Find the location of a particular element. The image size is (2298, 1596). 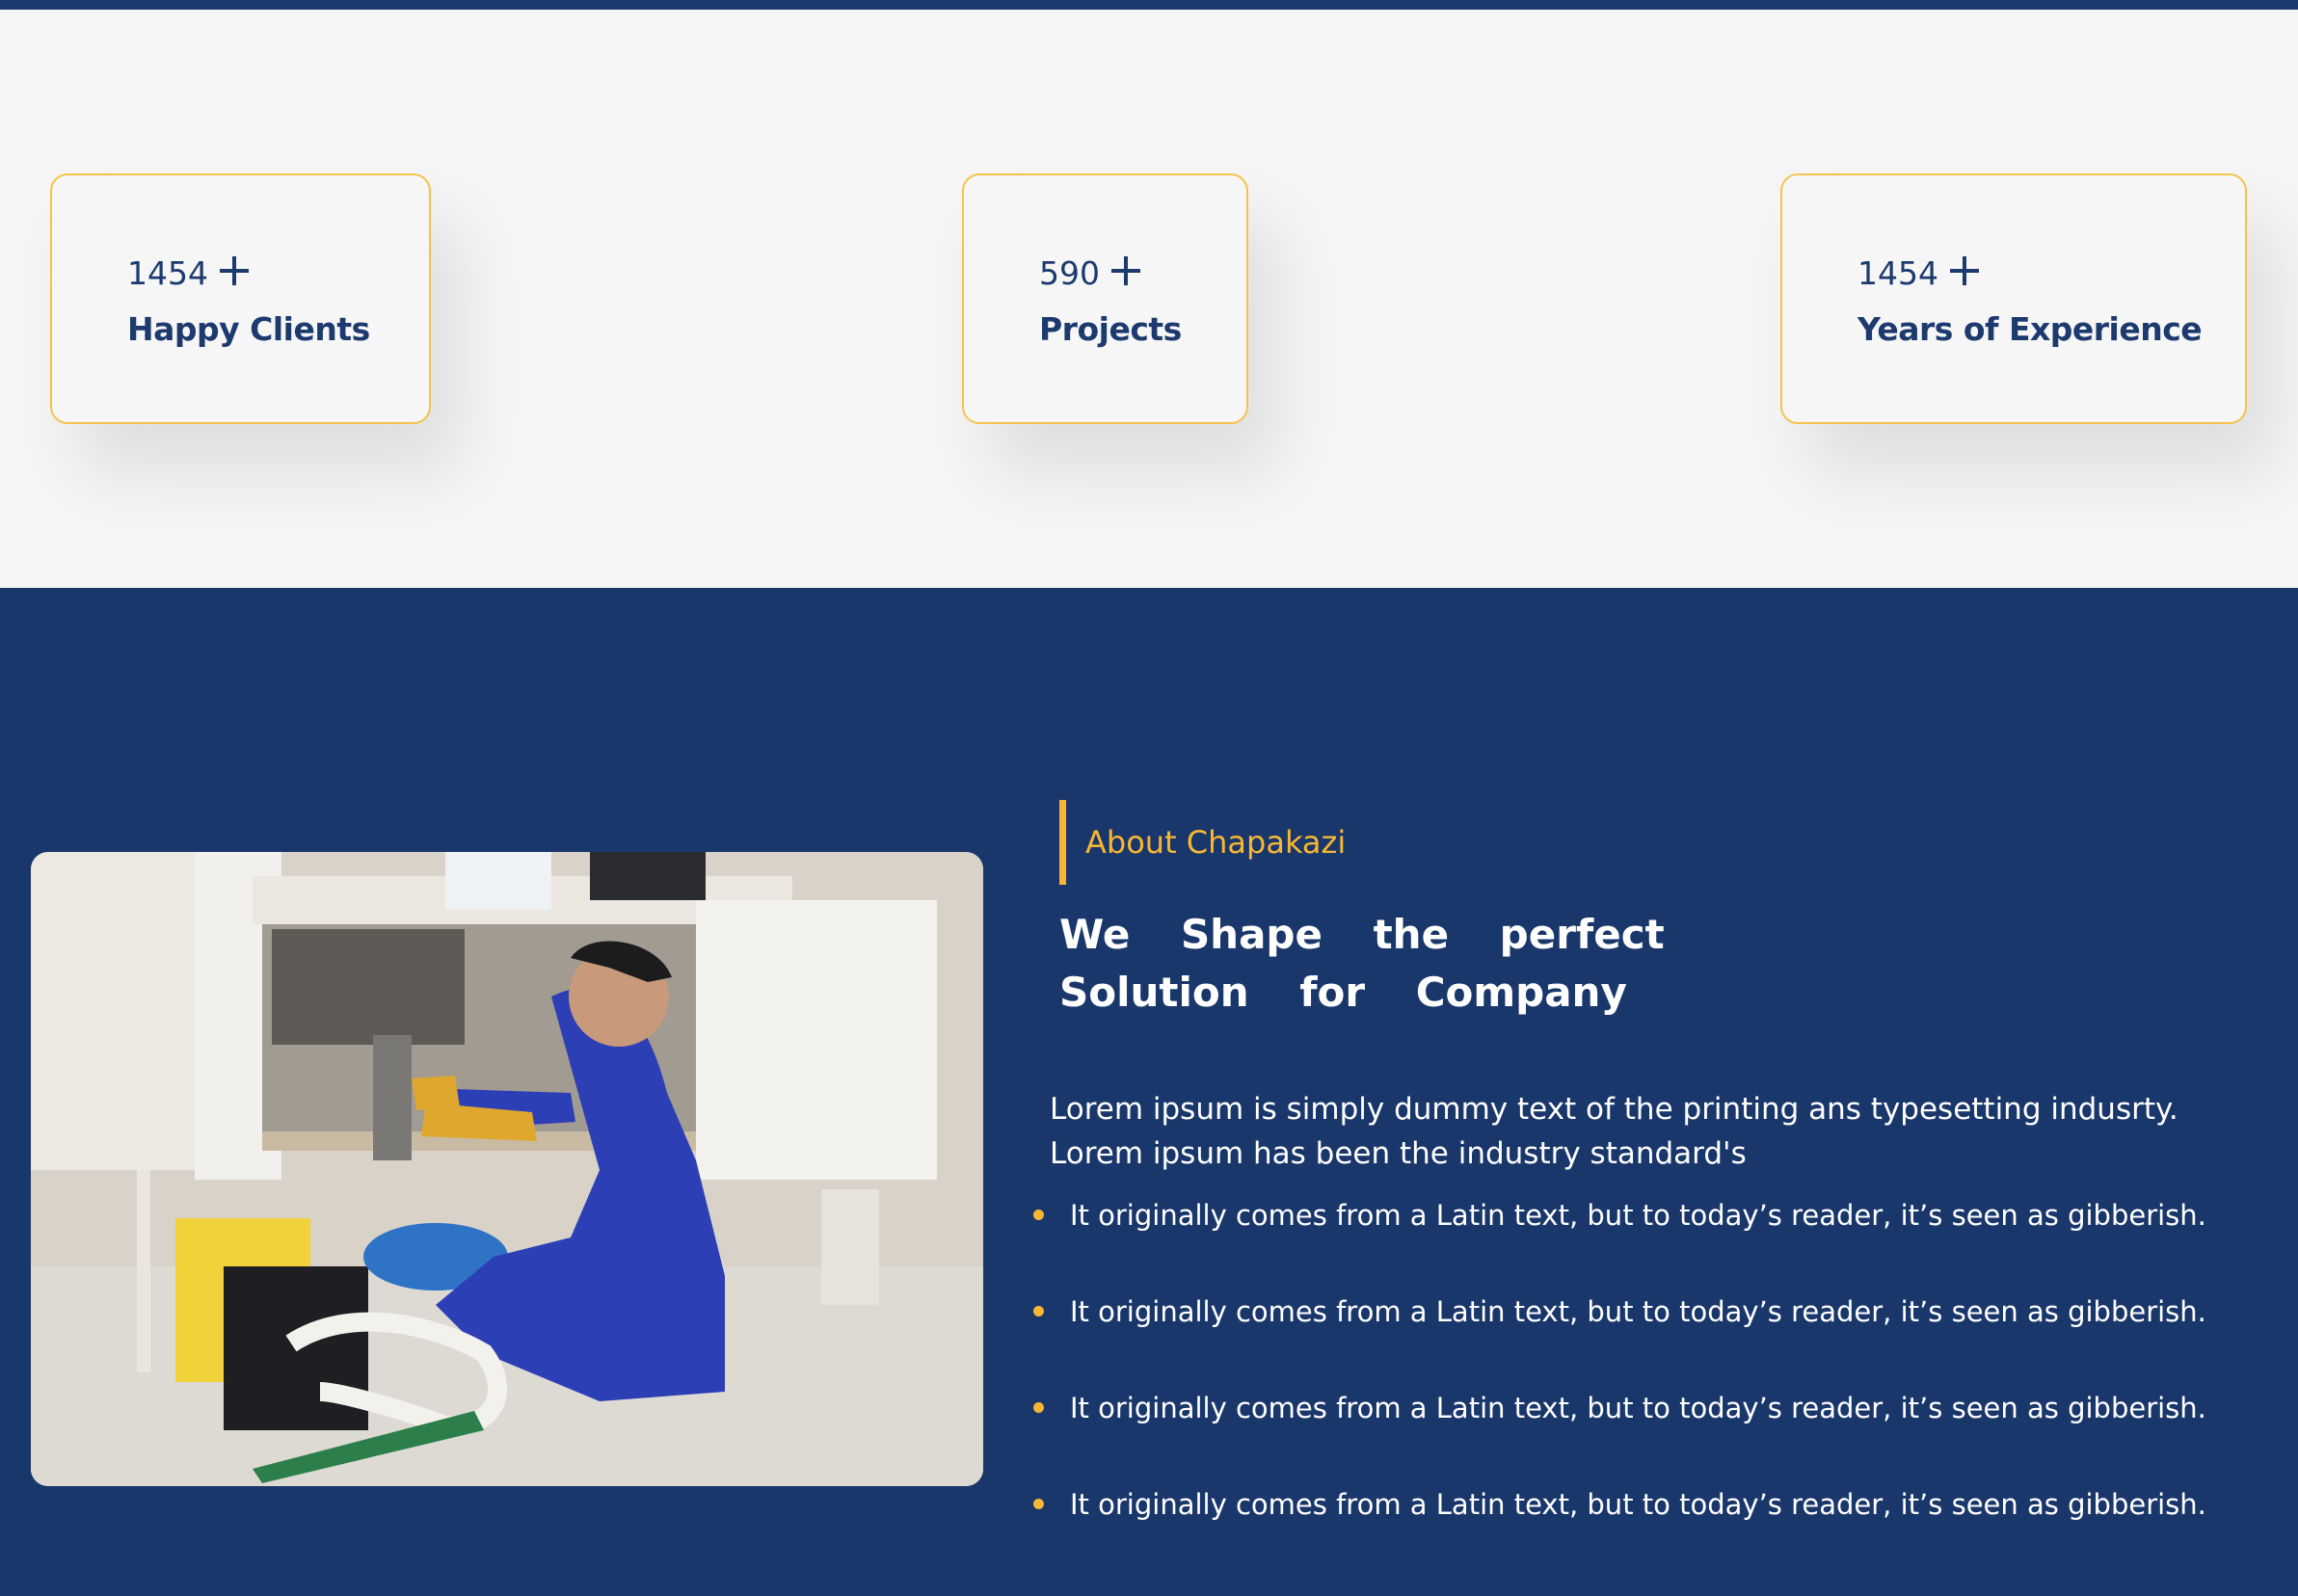

about-eyebrow-text: About Chapakazi is located at coordinates (1216, 842).